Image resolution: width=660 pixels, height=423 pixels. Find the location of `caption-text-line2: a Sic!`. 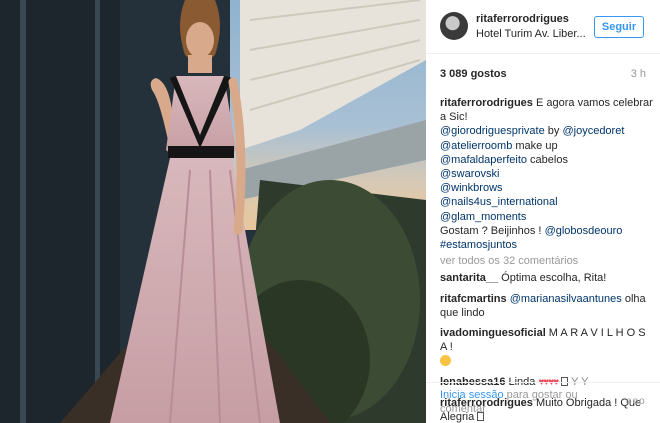

caption-text-line2: a Sic! is located at coordinates (454, 117).